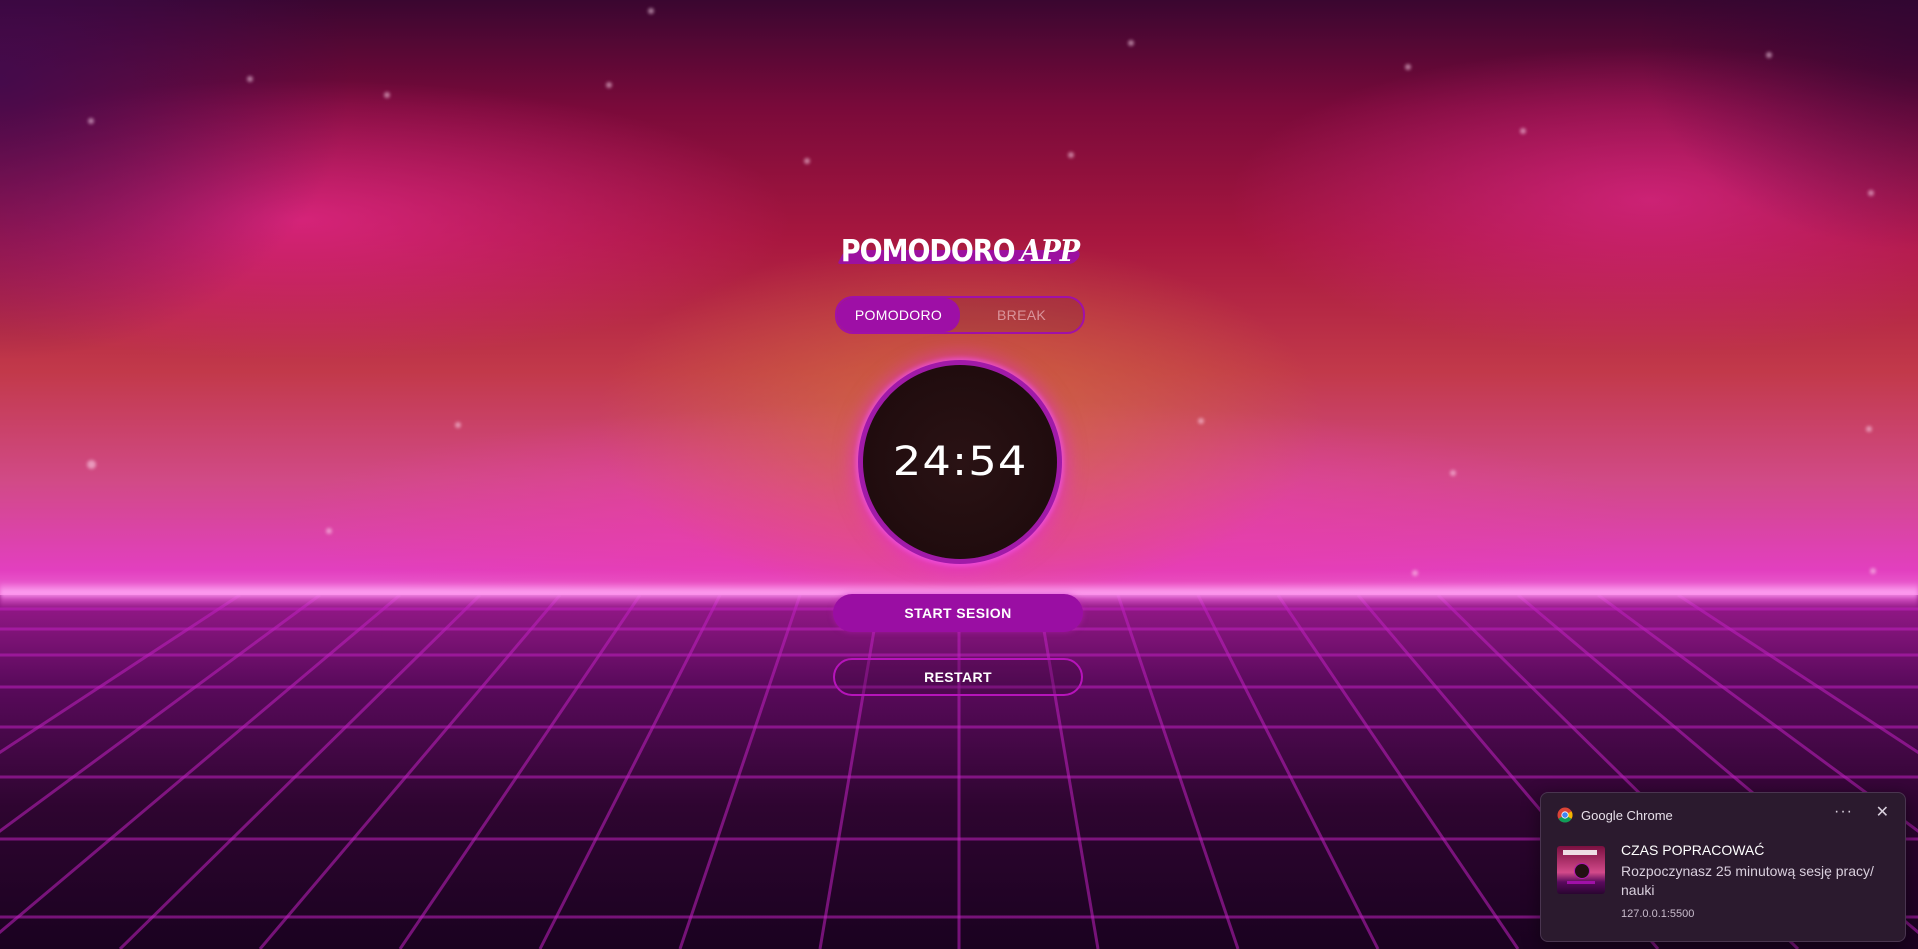 This screenshot has width=1918, height=949. I want to click on timer-face: 24:54, so click(960, 462).